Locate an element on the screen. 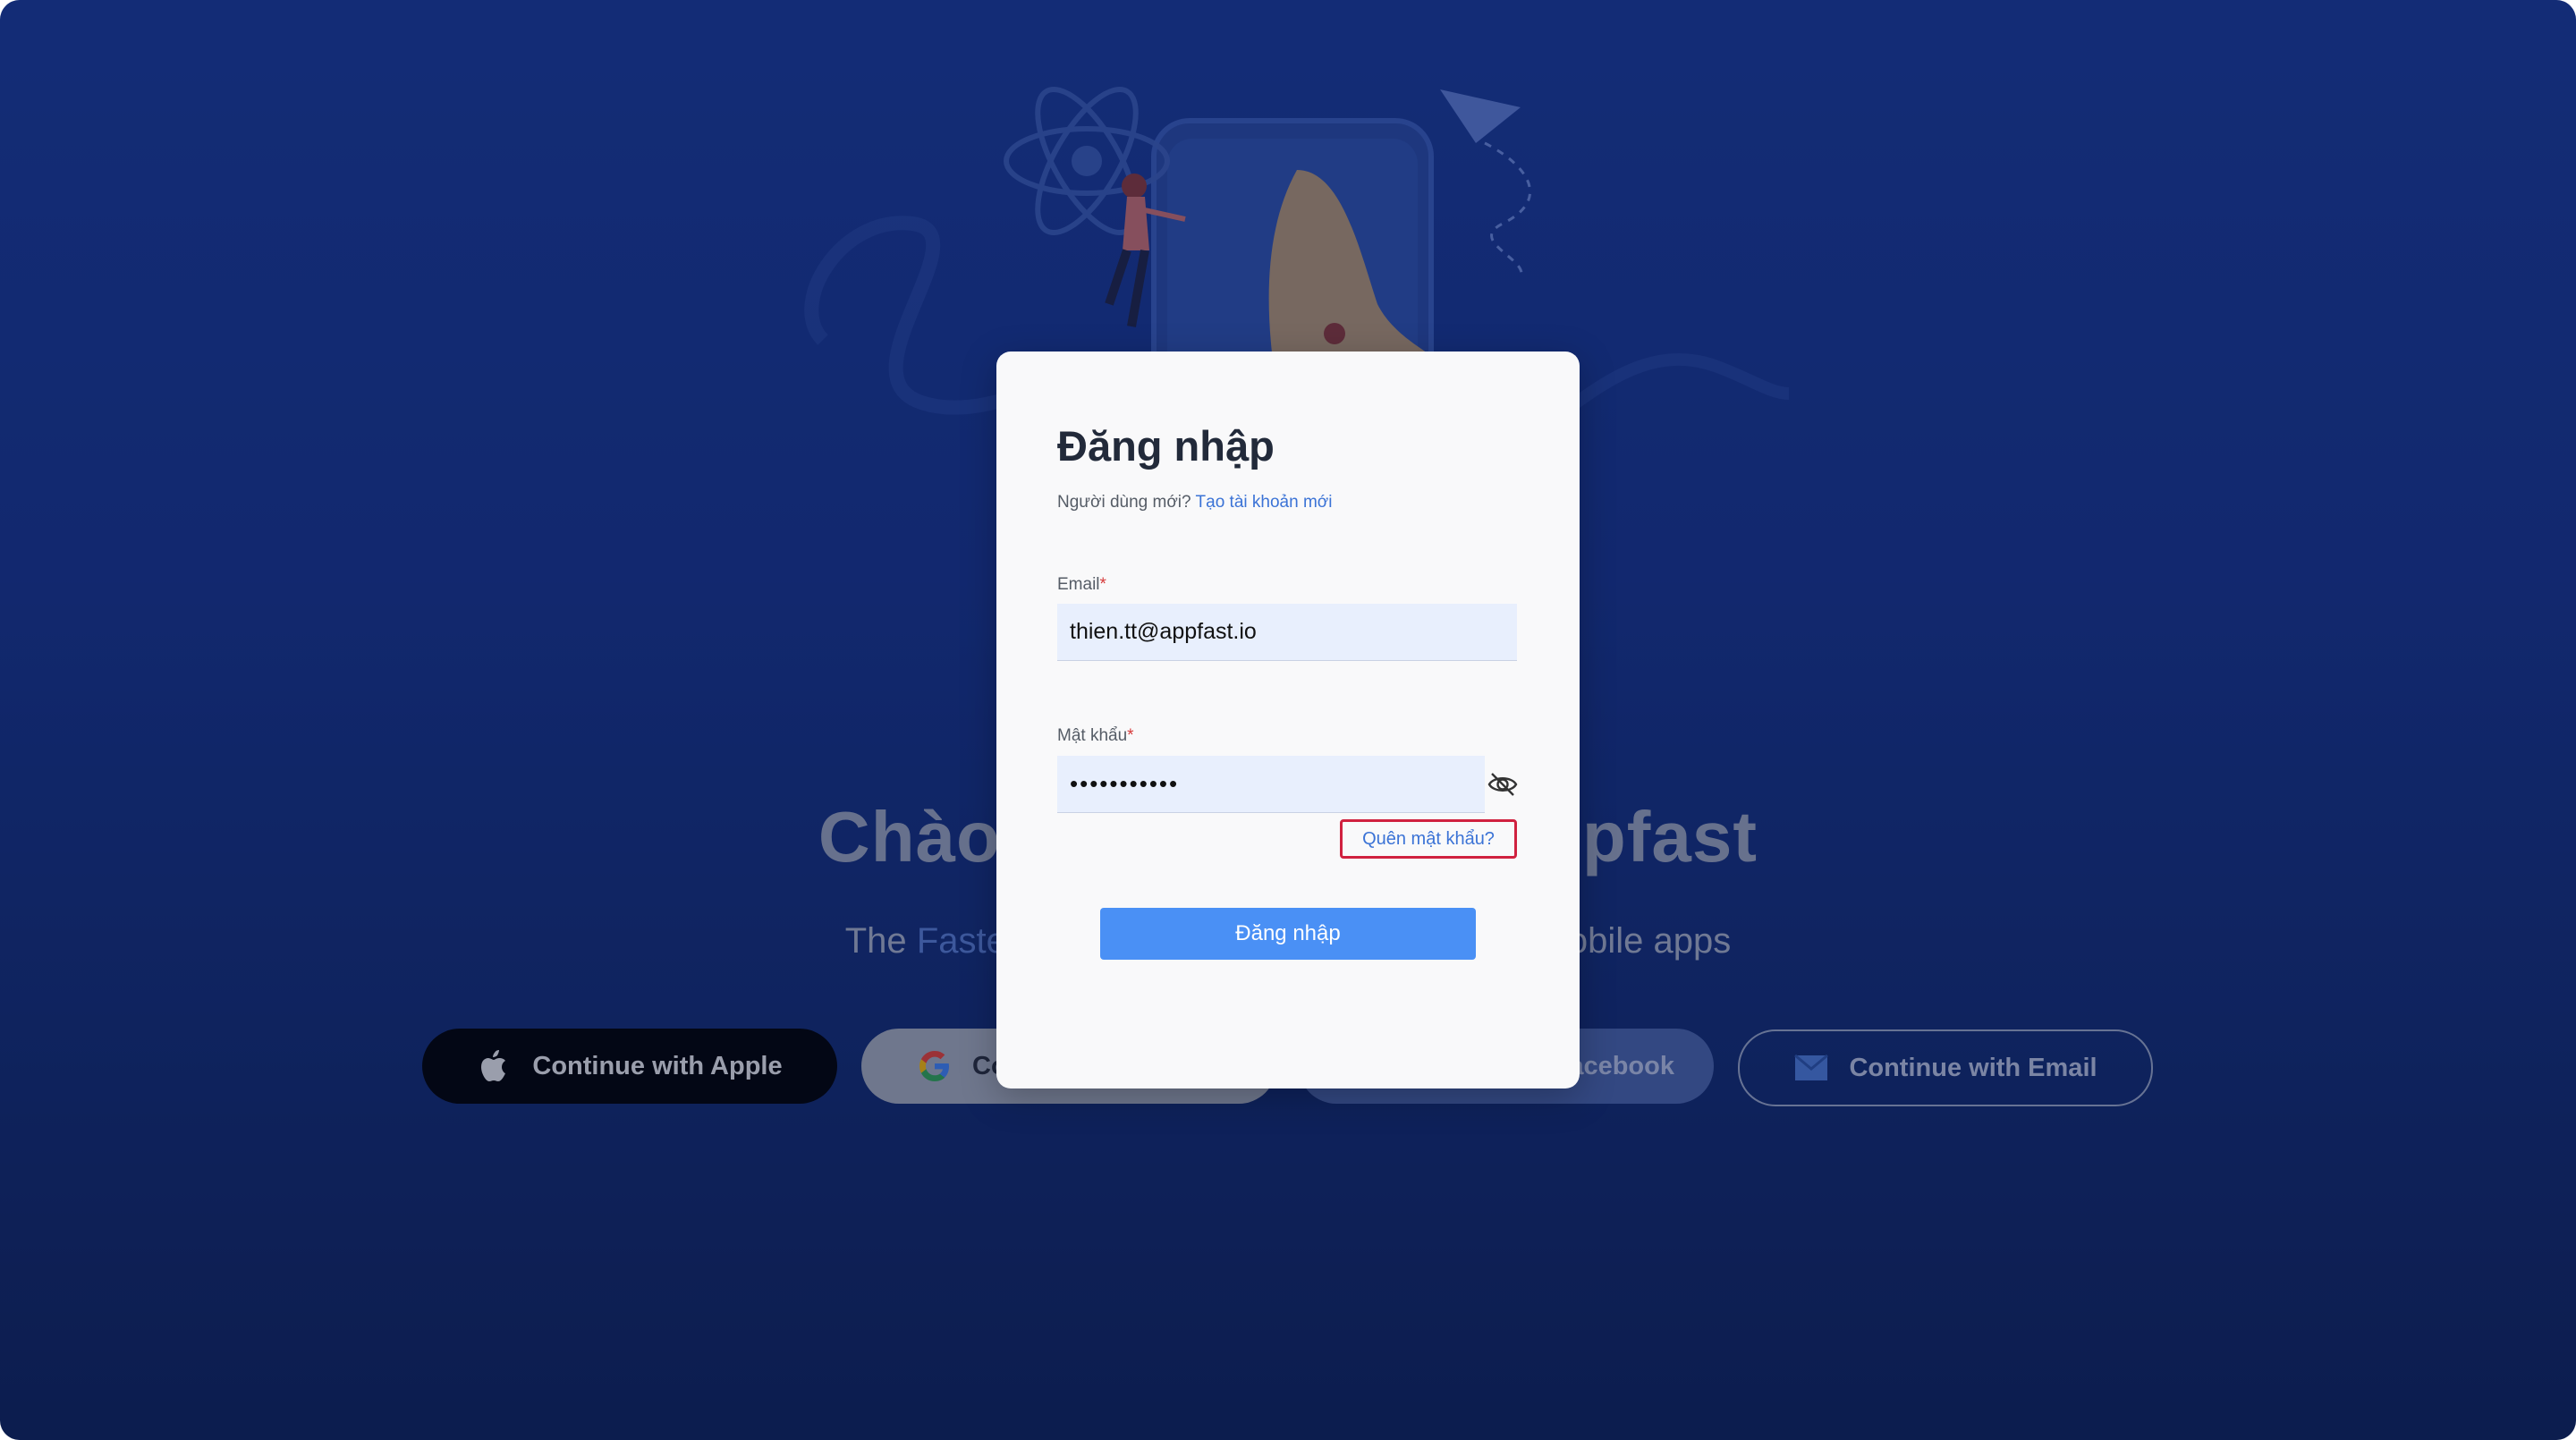  password-label-text: Mật khẩu is located at coordinates (1092, 735).